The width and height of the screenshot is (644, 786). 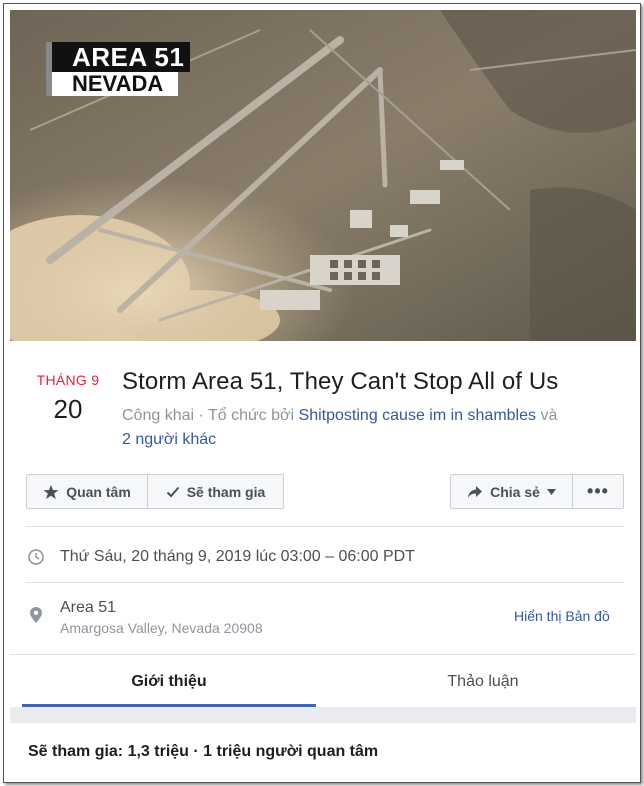 I want to click on place-address: Amargosa Valley, Nevada 20908, so click(x=161, y=628).